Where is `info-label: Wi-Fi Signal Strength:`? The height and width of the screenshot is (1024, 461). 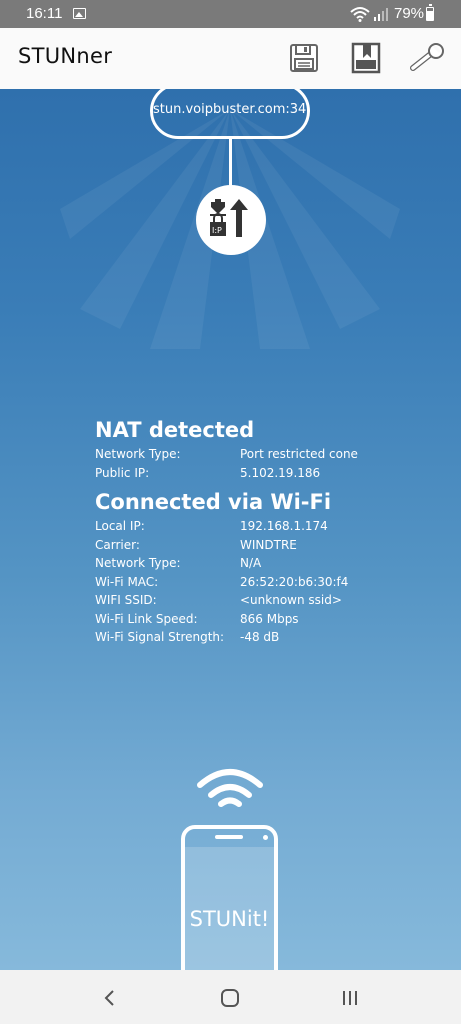
info-label: Wi-Fi Signal Strength: is located at coordinates (160, 637).